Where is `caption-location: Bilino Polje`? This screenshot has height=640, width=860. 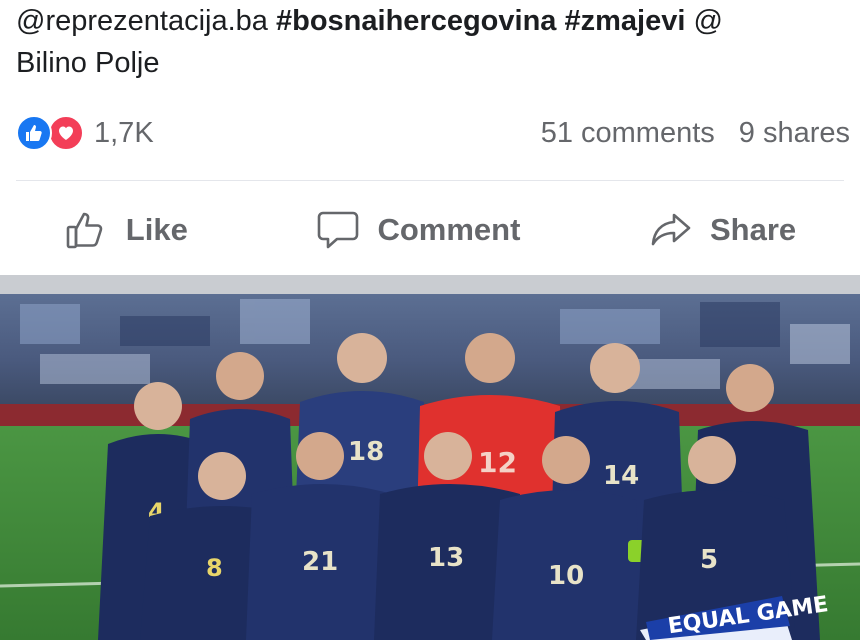
caption-location: Bilino Polje is located at coordinates (87, 63).